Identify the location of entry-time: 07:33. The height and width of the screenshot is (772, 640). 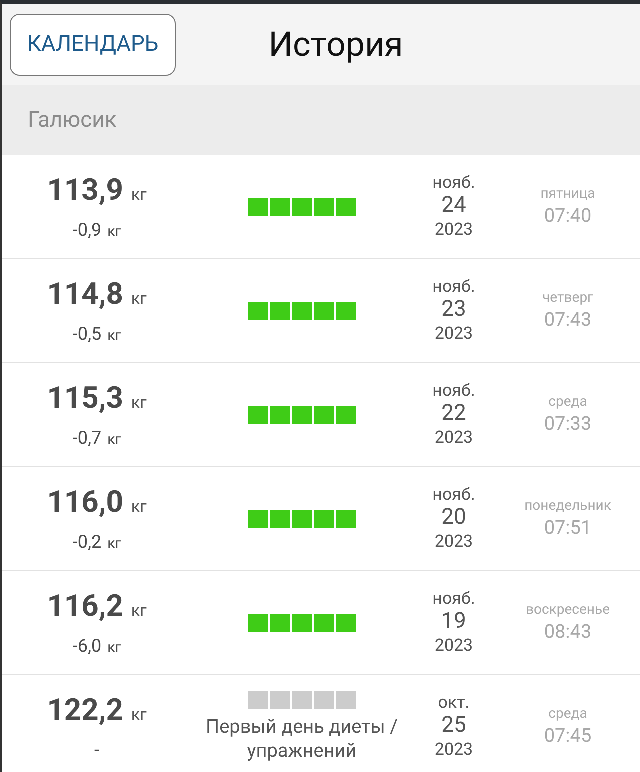
(568, 423).